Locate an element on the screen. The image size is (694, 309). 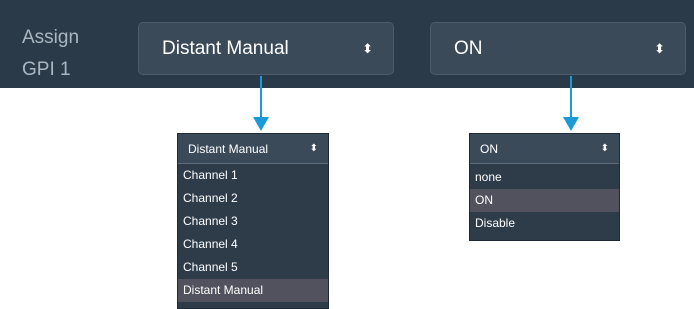
dropdown-option: Distant Manual is located at coordinates (253, 290).